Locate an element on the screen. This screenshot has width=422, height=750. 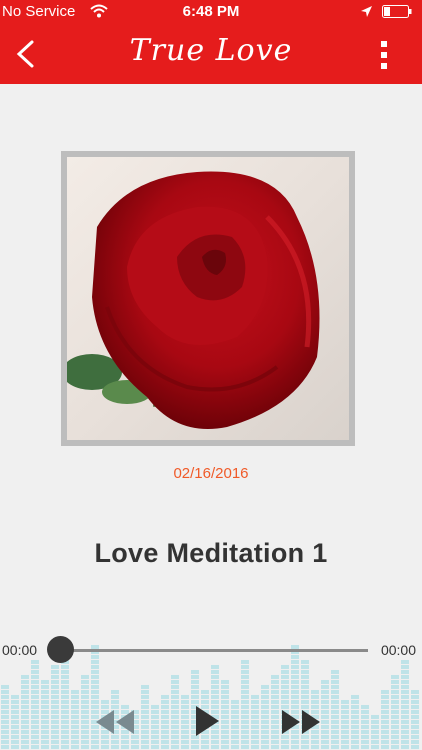
clock: 6:48 PM is located at coordinates (211, 11).